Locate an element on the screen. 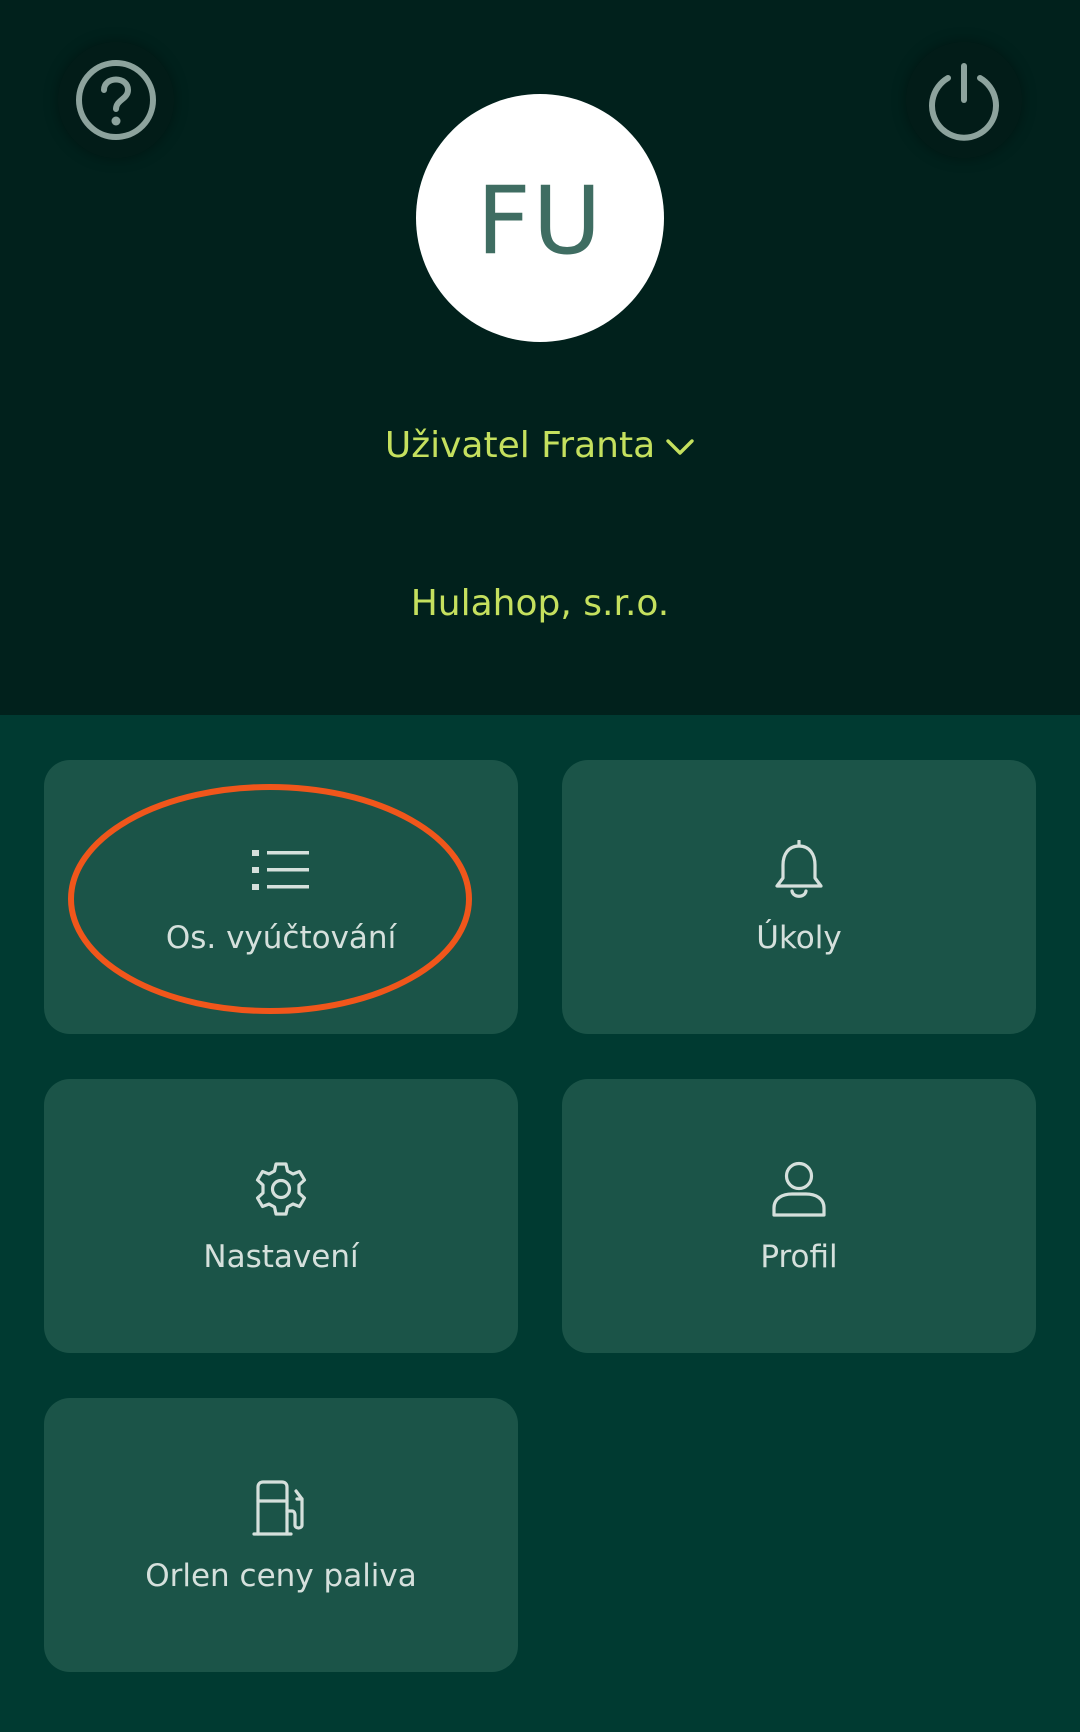 The height and width of the screenshot is (1732, 1080). logout-button is located at coordinates (964, 100).